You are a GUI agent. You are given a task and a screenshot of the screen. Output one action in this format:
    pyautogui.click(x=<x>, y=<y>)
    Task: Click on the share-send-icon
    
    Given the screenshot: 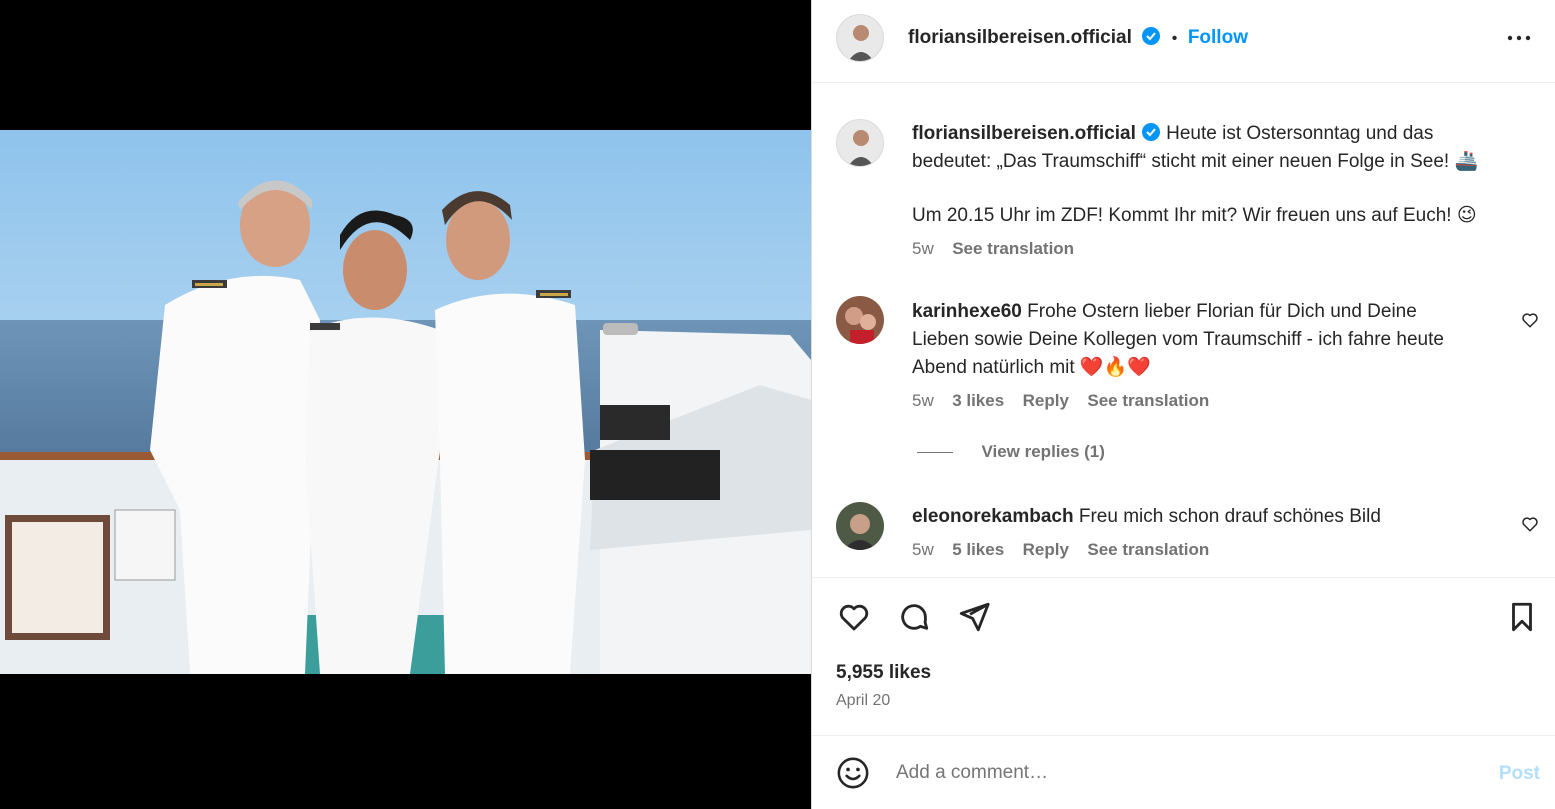 What is the action you would take?
    pyautogui.click(x=974, y=619)
    